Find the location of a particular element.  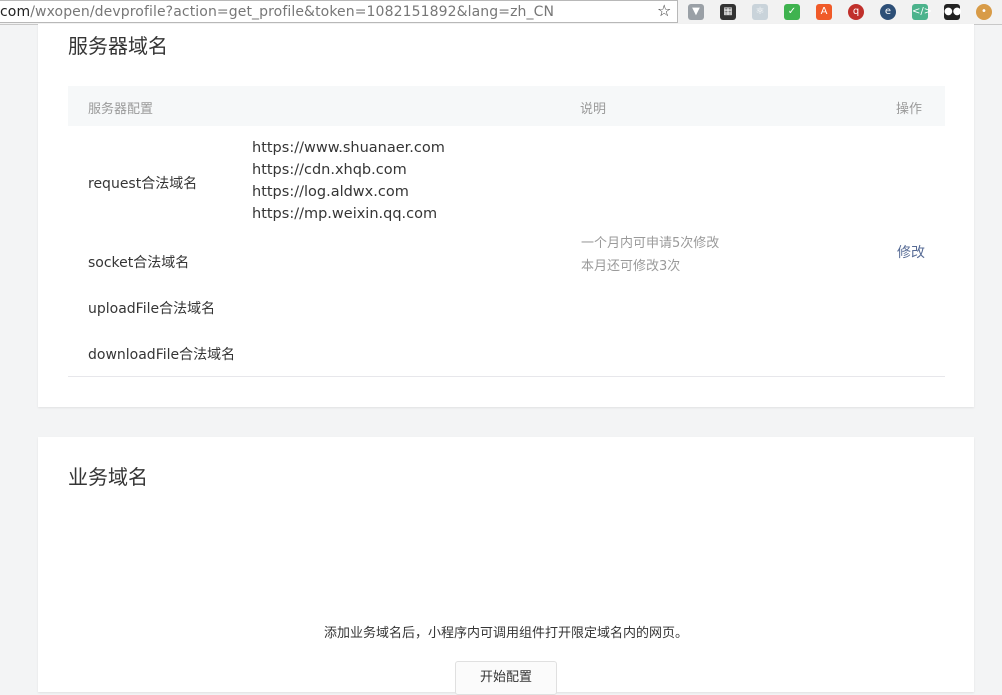

table-header: 服务器配置 说明 操作 is located at coordinates (506, 106).